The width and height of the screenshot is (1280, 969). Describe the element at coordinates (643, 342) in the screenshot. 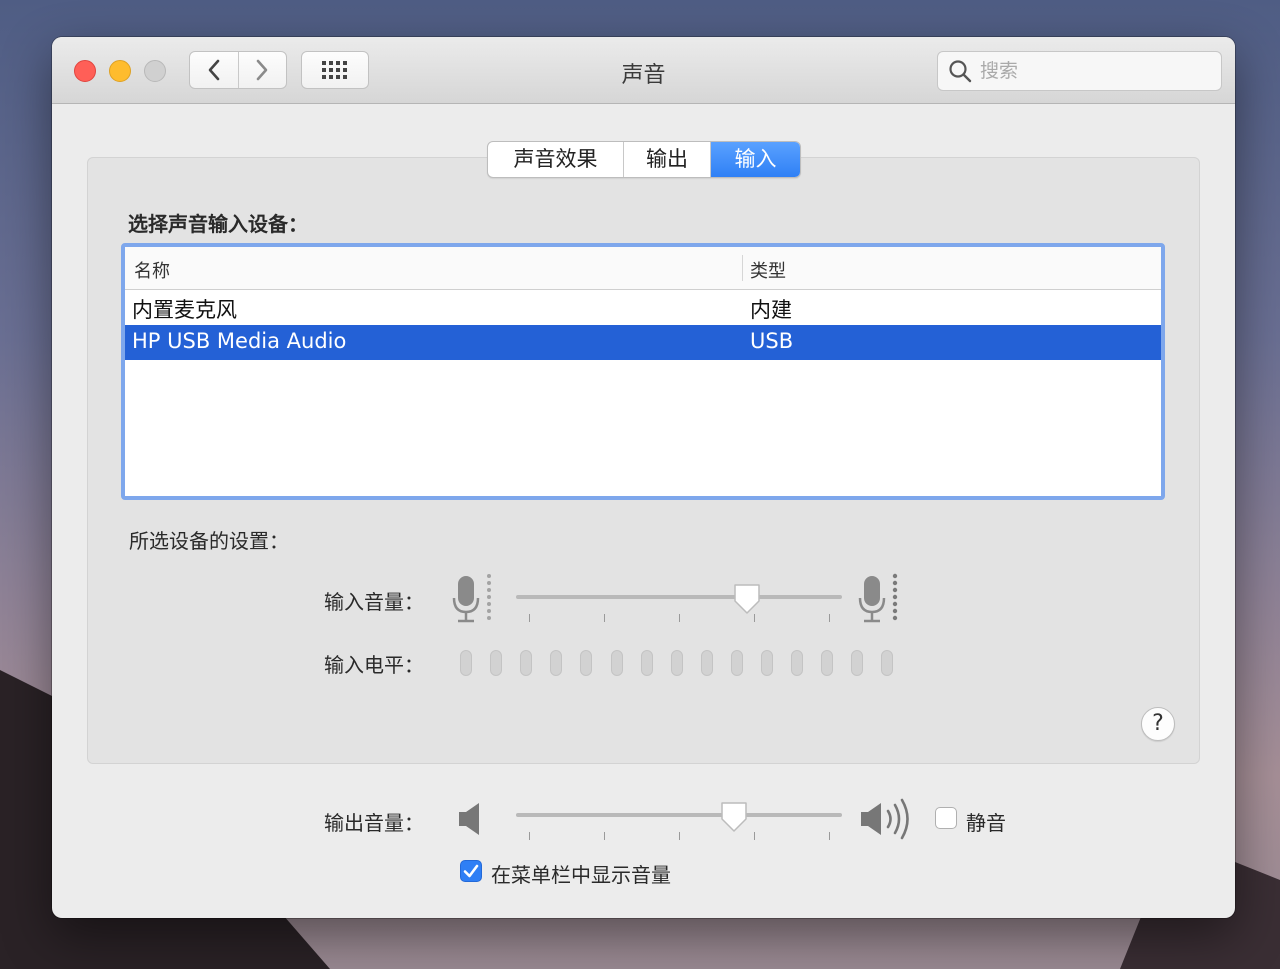

I see `table-row-selected: HP USB Media Audio USB` at that location.